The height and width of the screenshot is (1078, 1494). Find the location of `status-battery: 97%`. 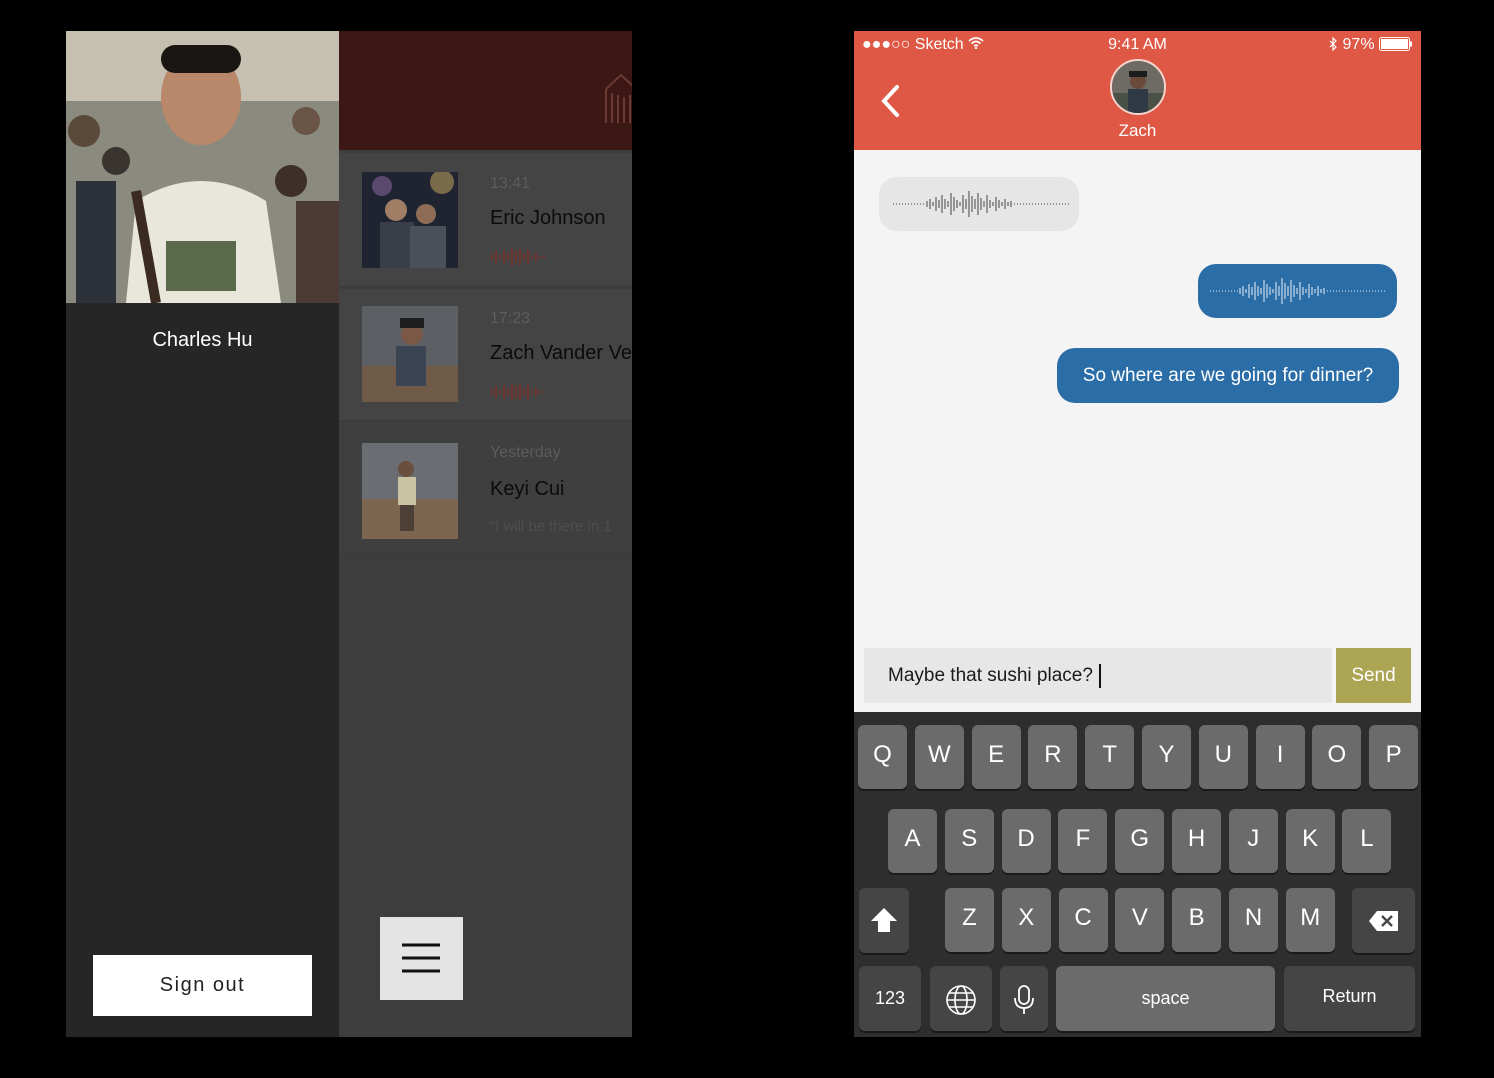

status-battery: 97% is located at coordinates (1370, 45).